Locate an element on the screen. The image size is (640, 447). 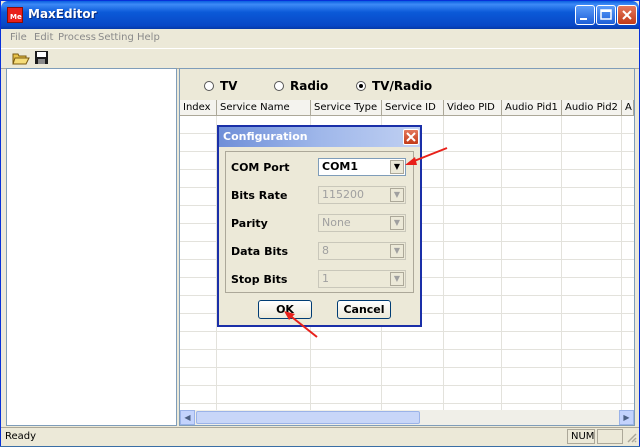
com-port-label: COM Port is located at coordinates (260, 167).